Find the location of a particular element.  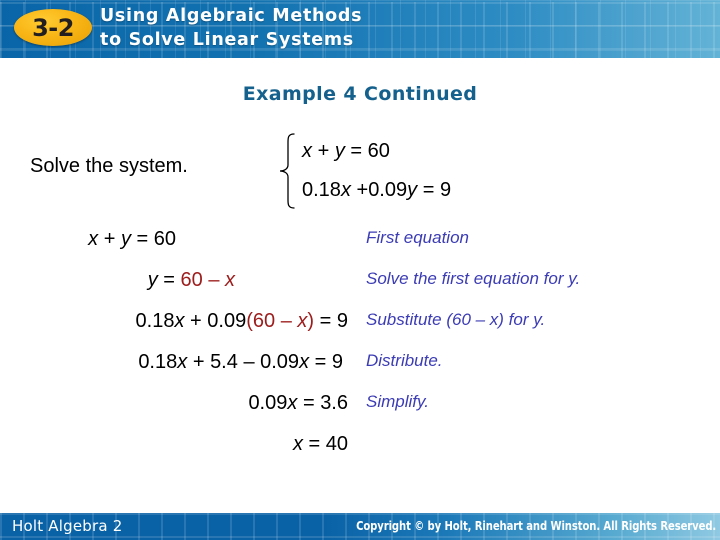

solve-prompt-label: Solve the system. is located at coordinates (109, 166).